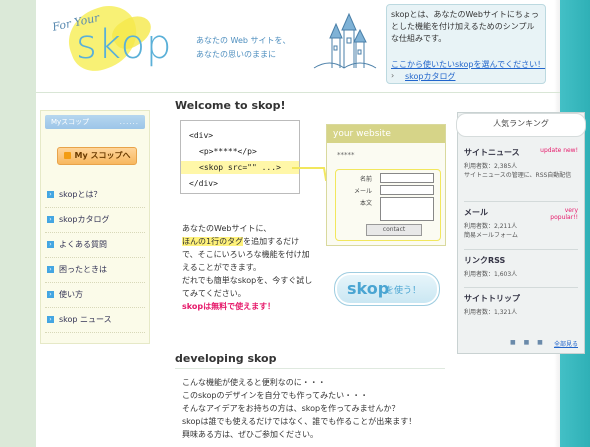 The image size is (590, 447). I want to click on sidebar-item-faq: › よくある質問, so click(95, 245).